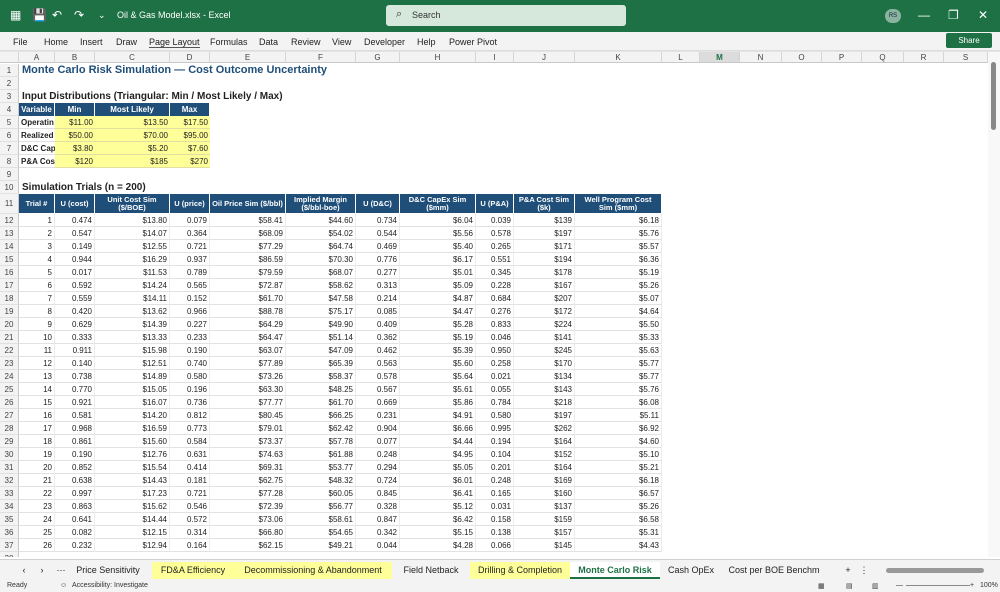 This screenshot has width=1000, height=592. I want to click on row-header: 22, so click(9, 350).